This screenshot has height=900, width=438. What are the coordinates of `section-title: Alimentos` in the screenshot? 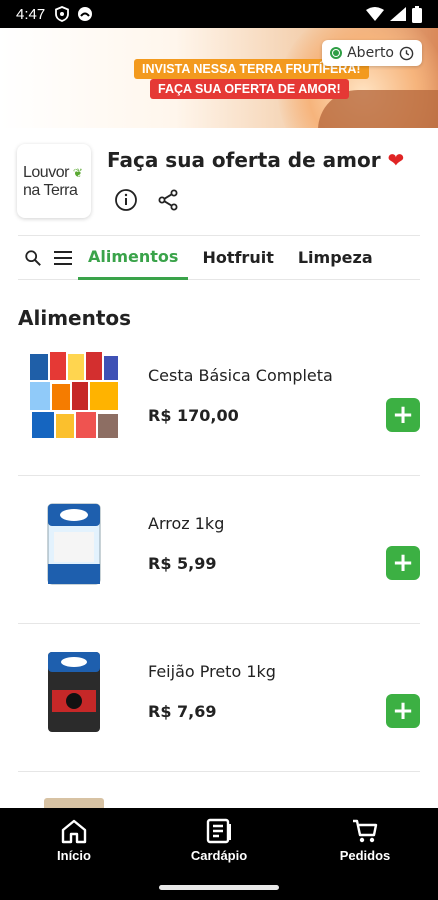 It's located at (75, 318).